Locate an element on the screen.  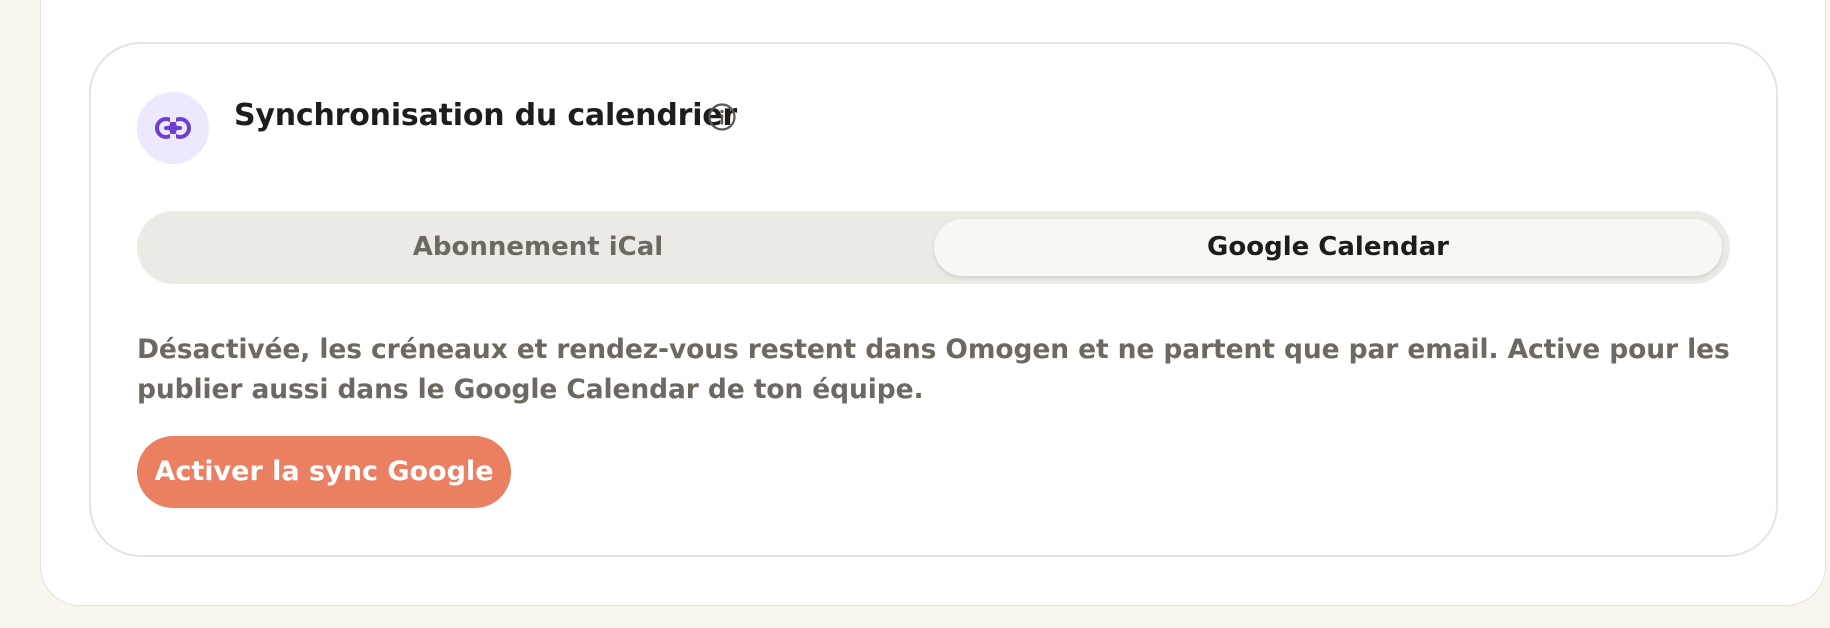
info-icon is located at coordinates (722, 117).